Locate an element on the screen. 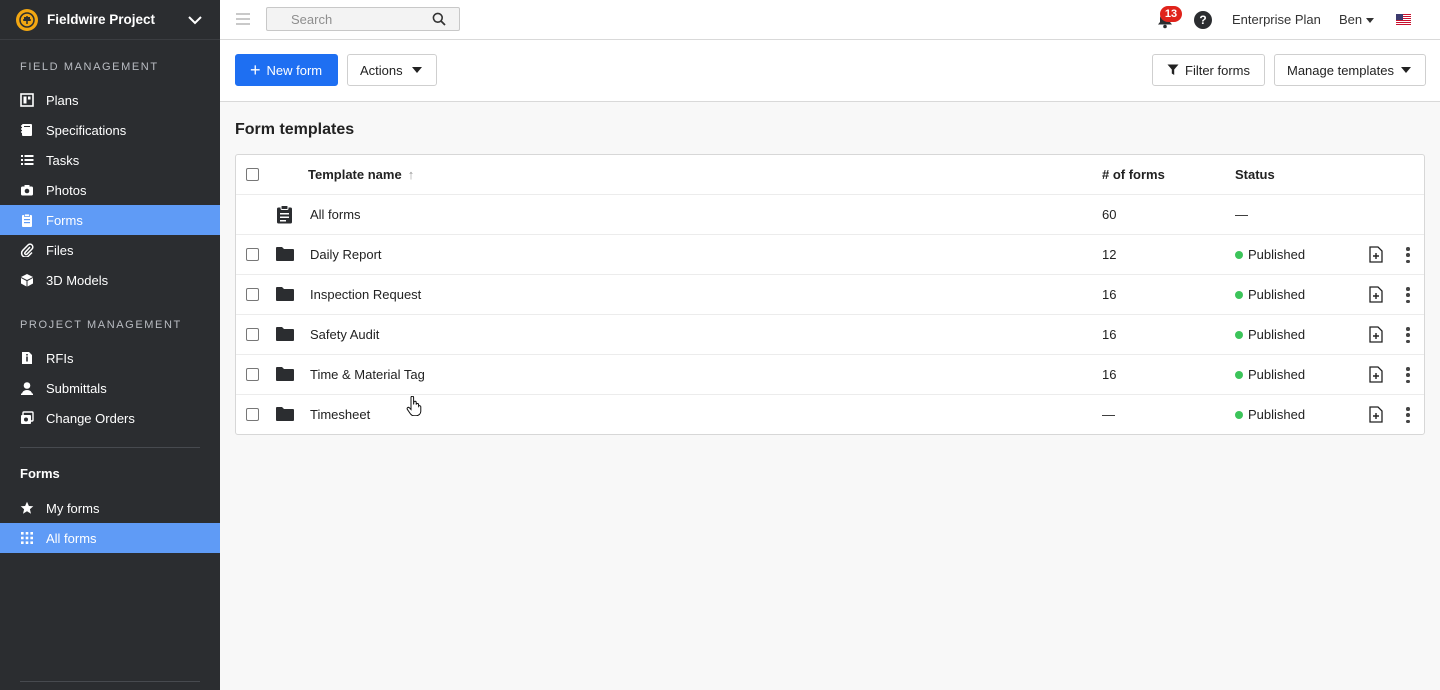 The height and width of the screenshot is (690, 1440). tasks-icon is located at coordinates (27, 160).